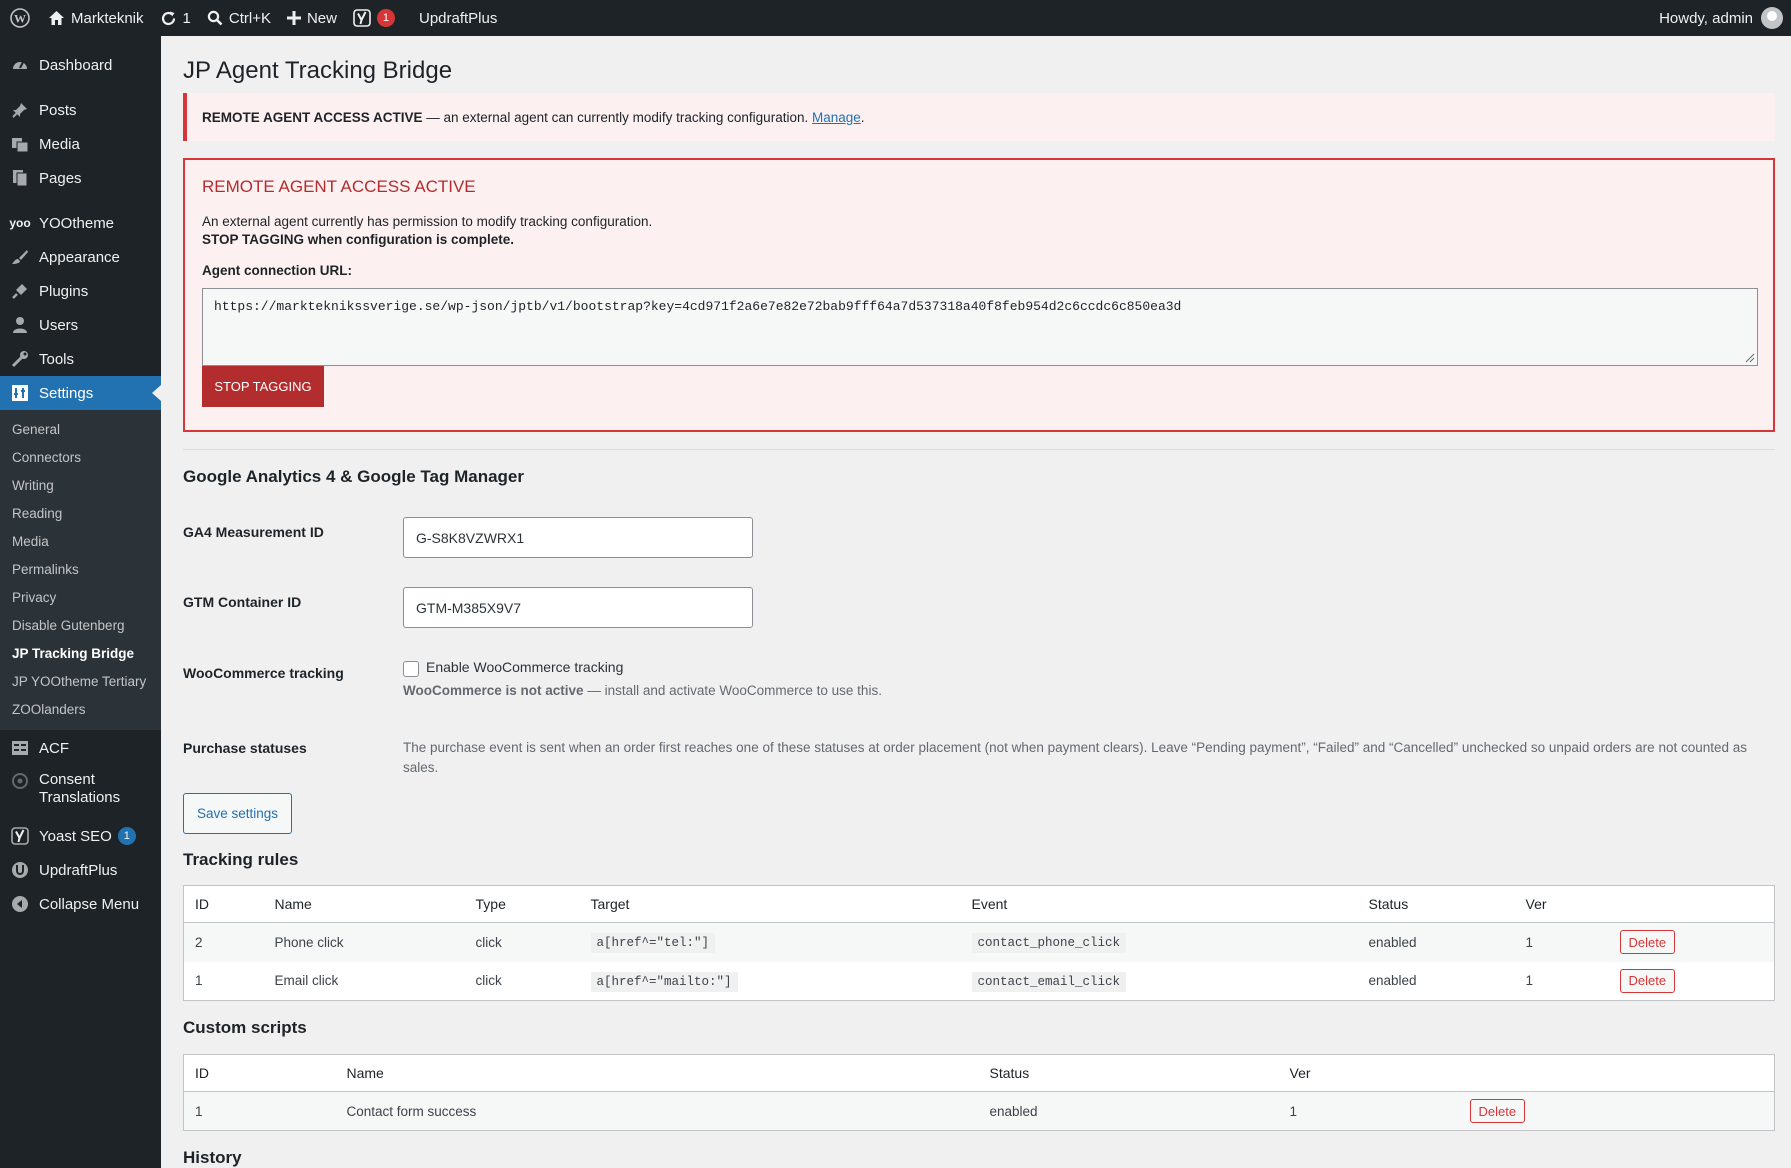 Image resolution: width=1791 pixels, height=1168 pixels. What do you see at coordinates (259, 1111) in the screenshot?
I see `script-id: 1` at bounding box center [259, 1111].